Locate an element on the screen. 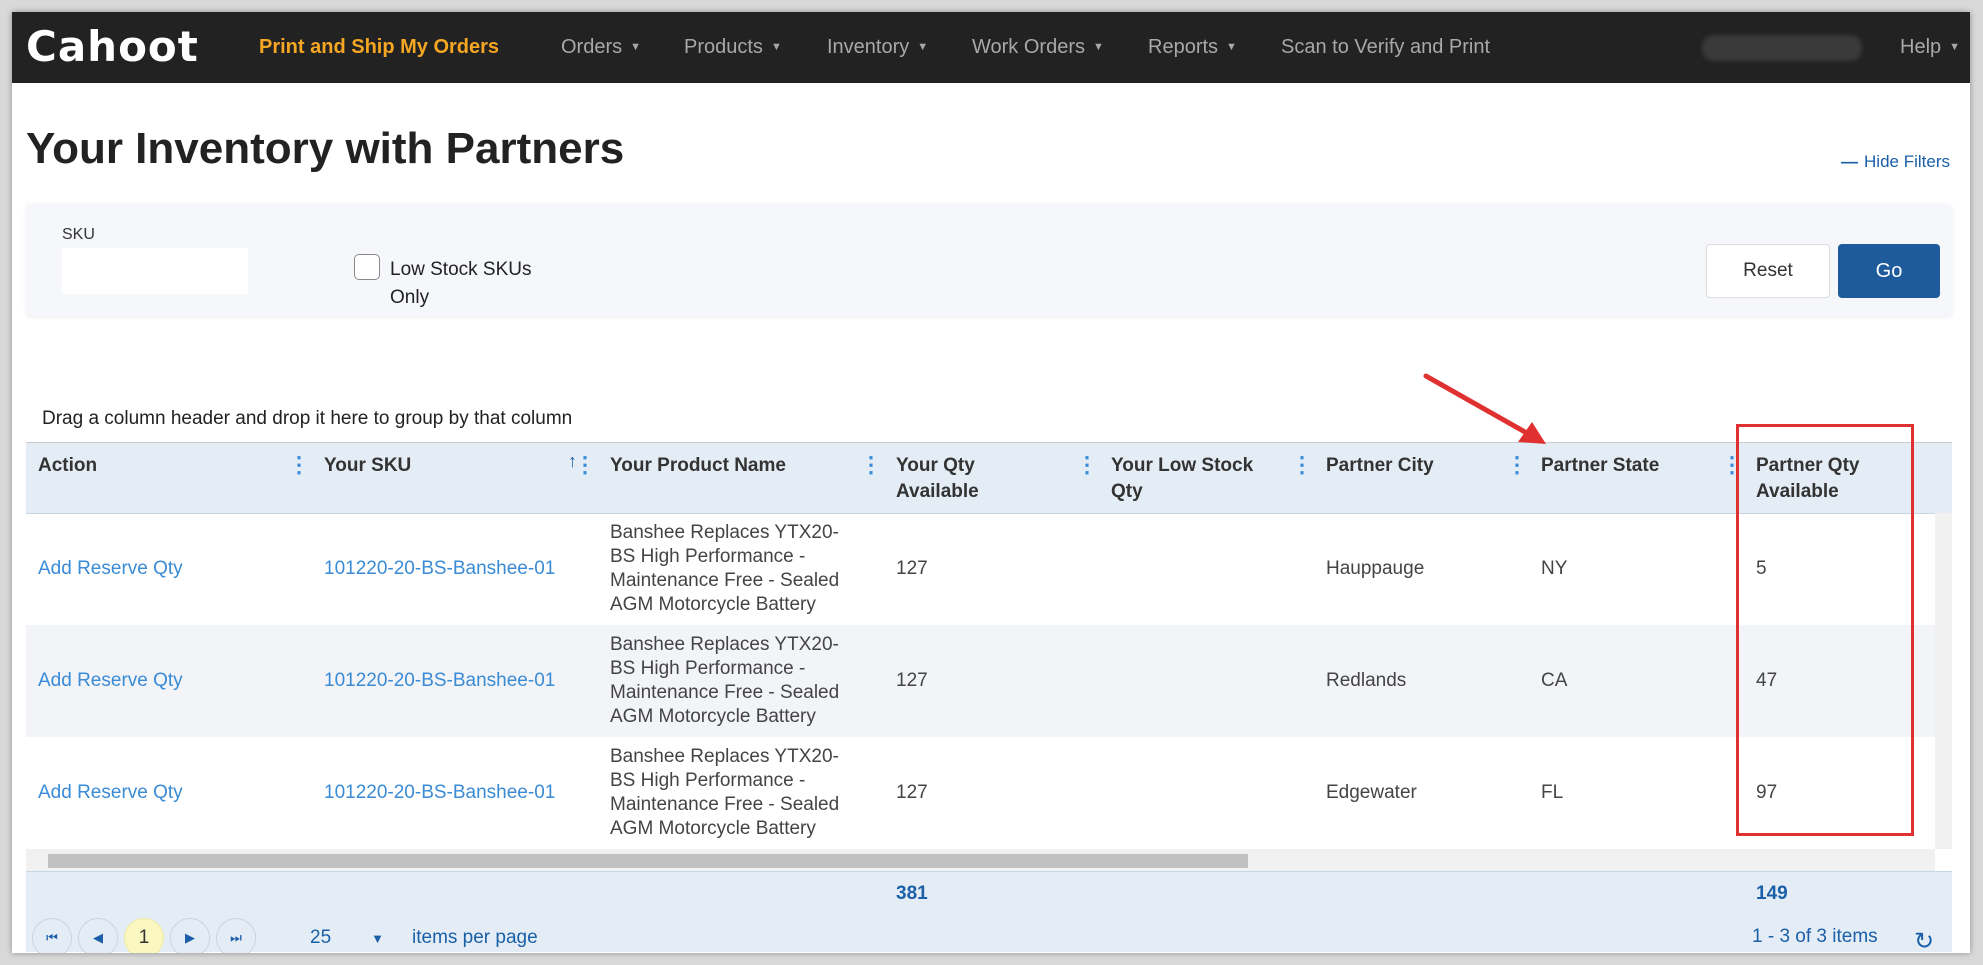 The image size is (1983, 965). low-stock-label: Low Stock SKUs Only is located at coordinates (475, 284).